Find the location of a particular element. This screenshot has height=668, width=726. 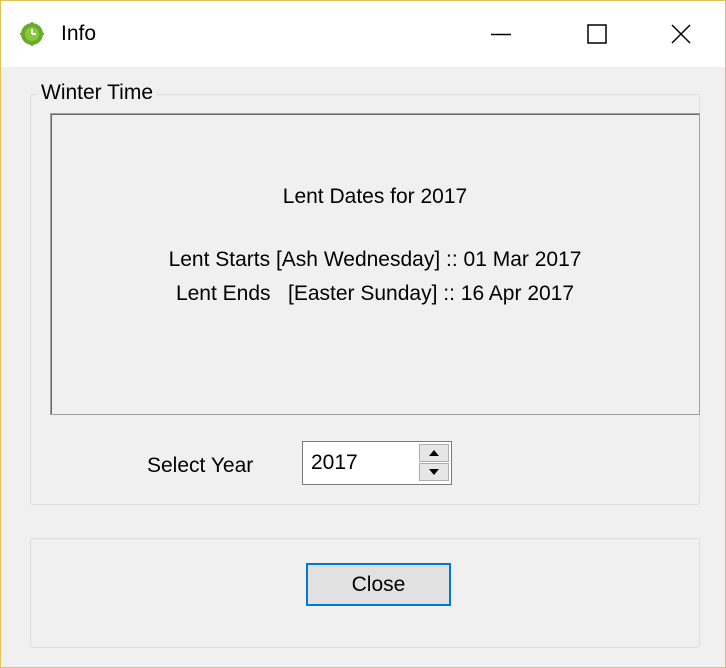

groupbox-legend: Winter Time is located at coordinates (97, 93).